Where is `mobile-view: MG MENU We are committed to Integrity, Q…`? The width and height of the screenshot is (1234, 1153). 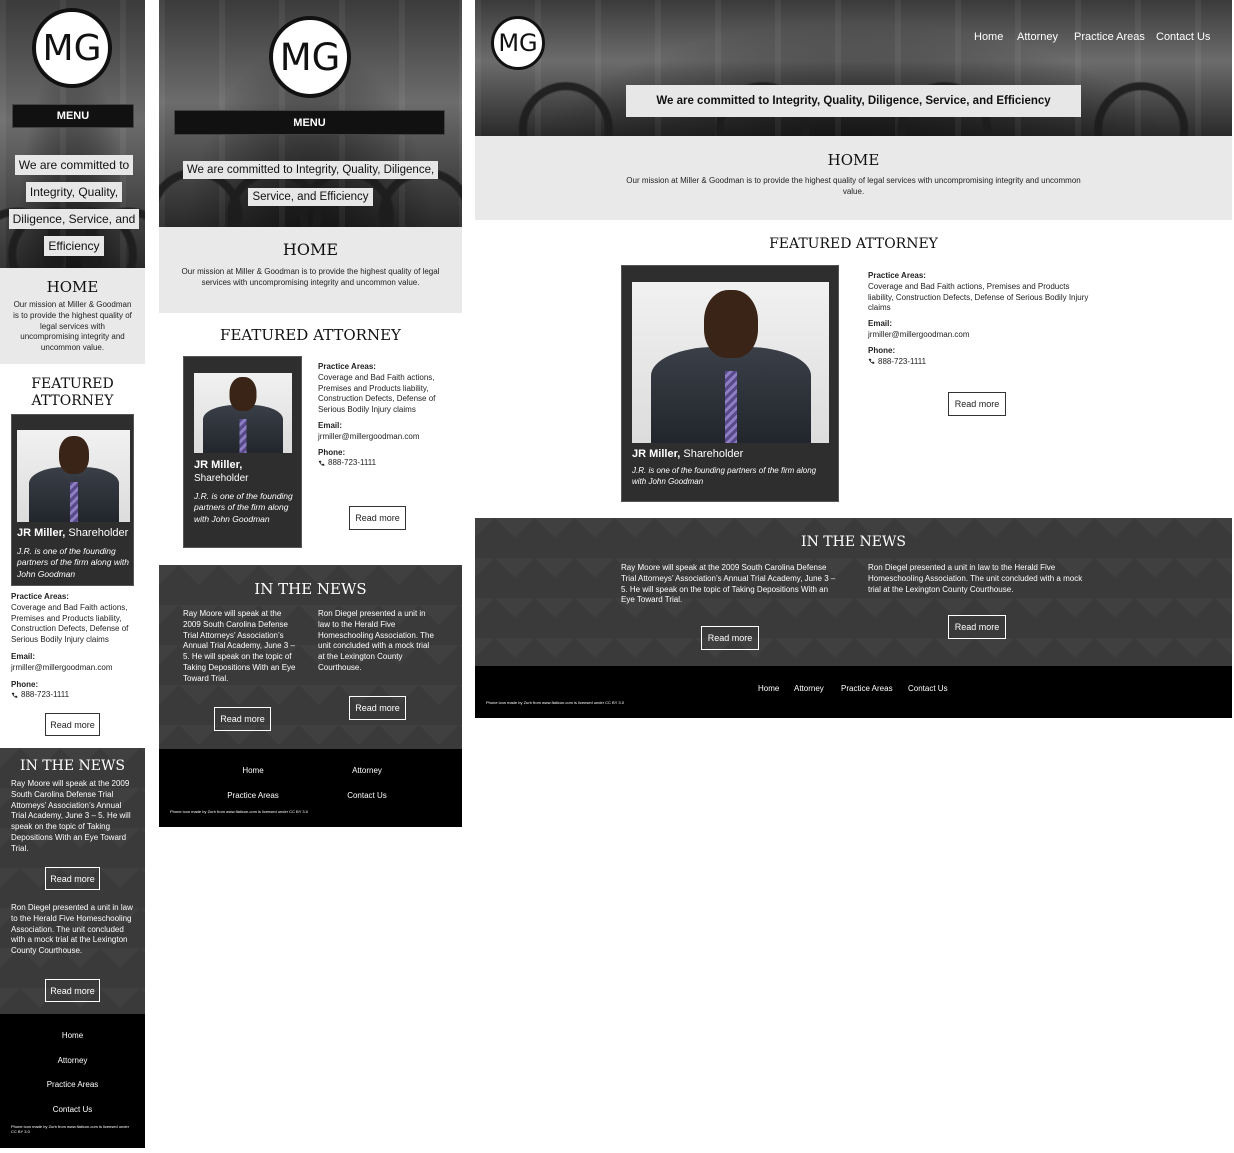
mobile-view: MG MENU We are committed to Integrity, Q… is located at coordinates (72, 574).